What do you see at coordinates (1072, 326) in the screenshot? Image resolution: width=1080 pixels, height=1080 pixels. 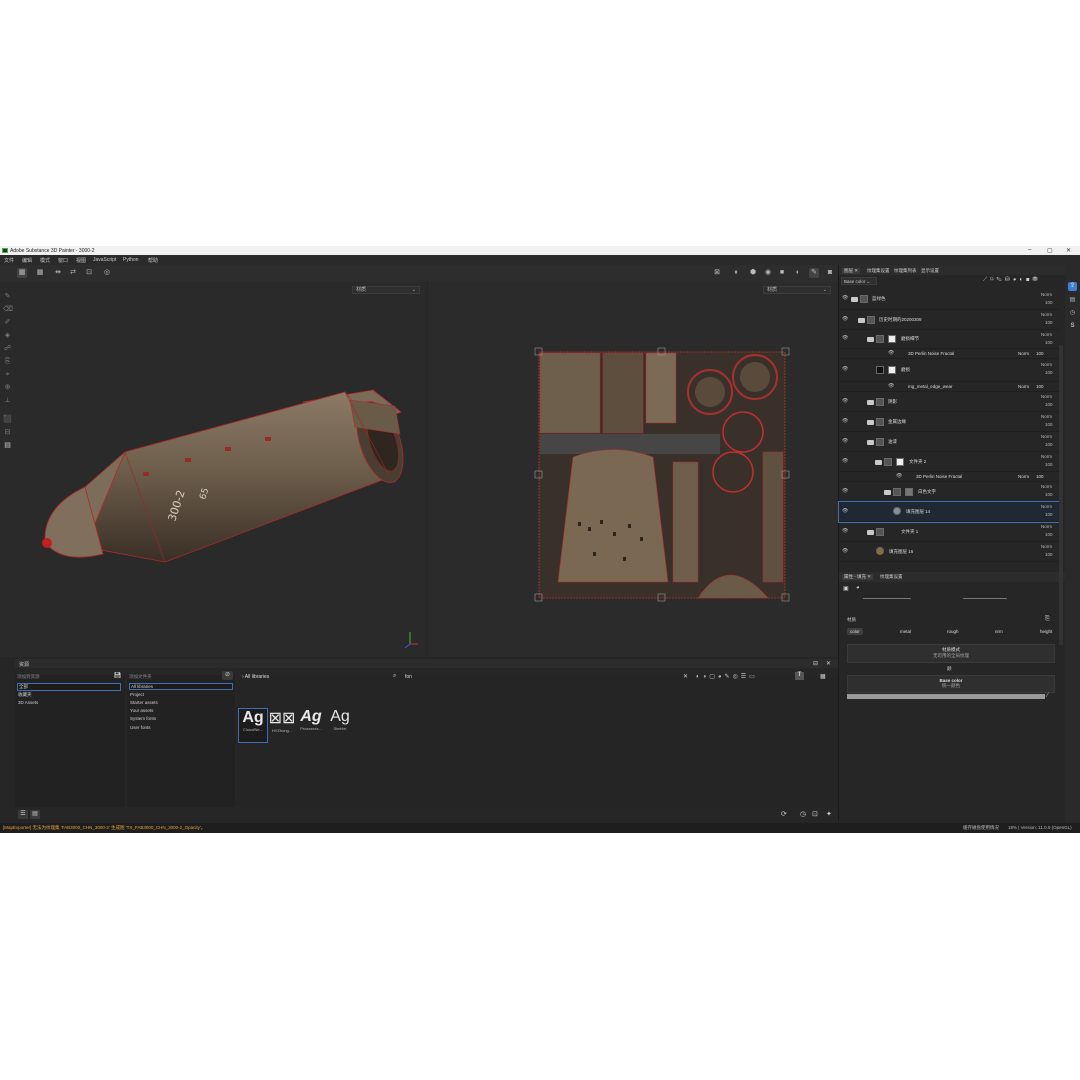 I see `substance-logo-icon: S` at bounding box center [1072, 326].